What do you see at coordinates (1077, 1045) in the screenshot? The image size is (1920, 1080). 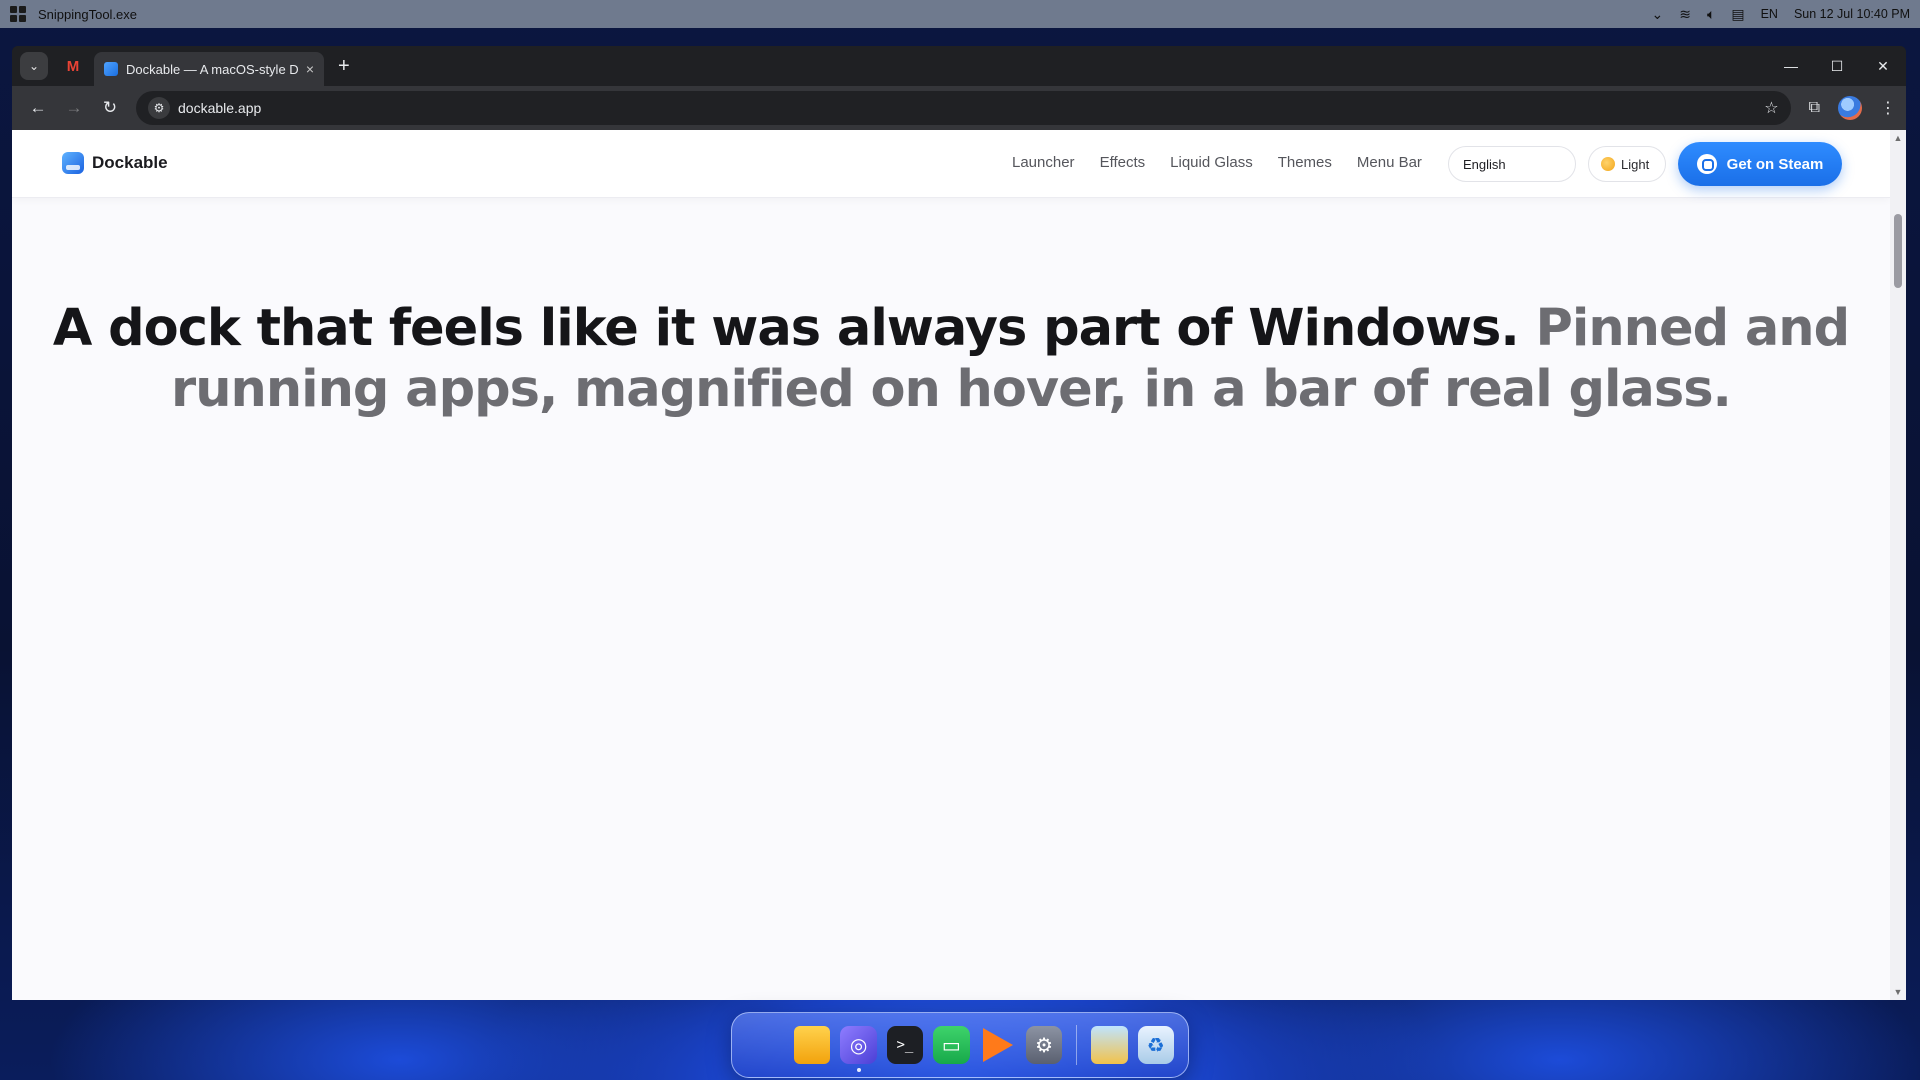 I see `dock-separator` at bounding box center [1077, 1045].